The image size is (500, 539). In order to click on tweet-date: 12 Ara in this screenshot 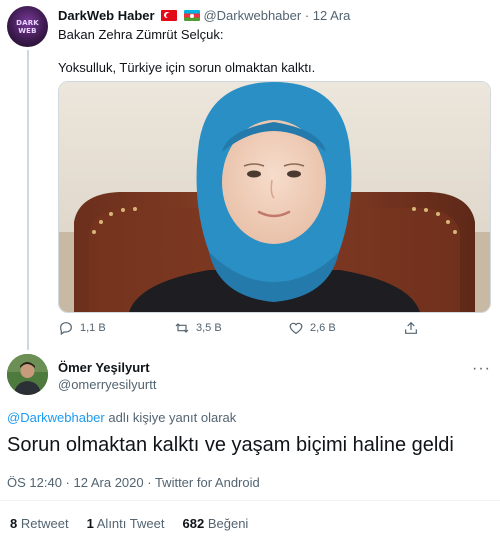, I will do `click(332, 15)`.